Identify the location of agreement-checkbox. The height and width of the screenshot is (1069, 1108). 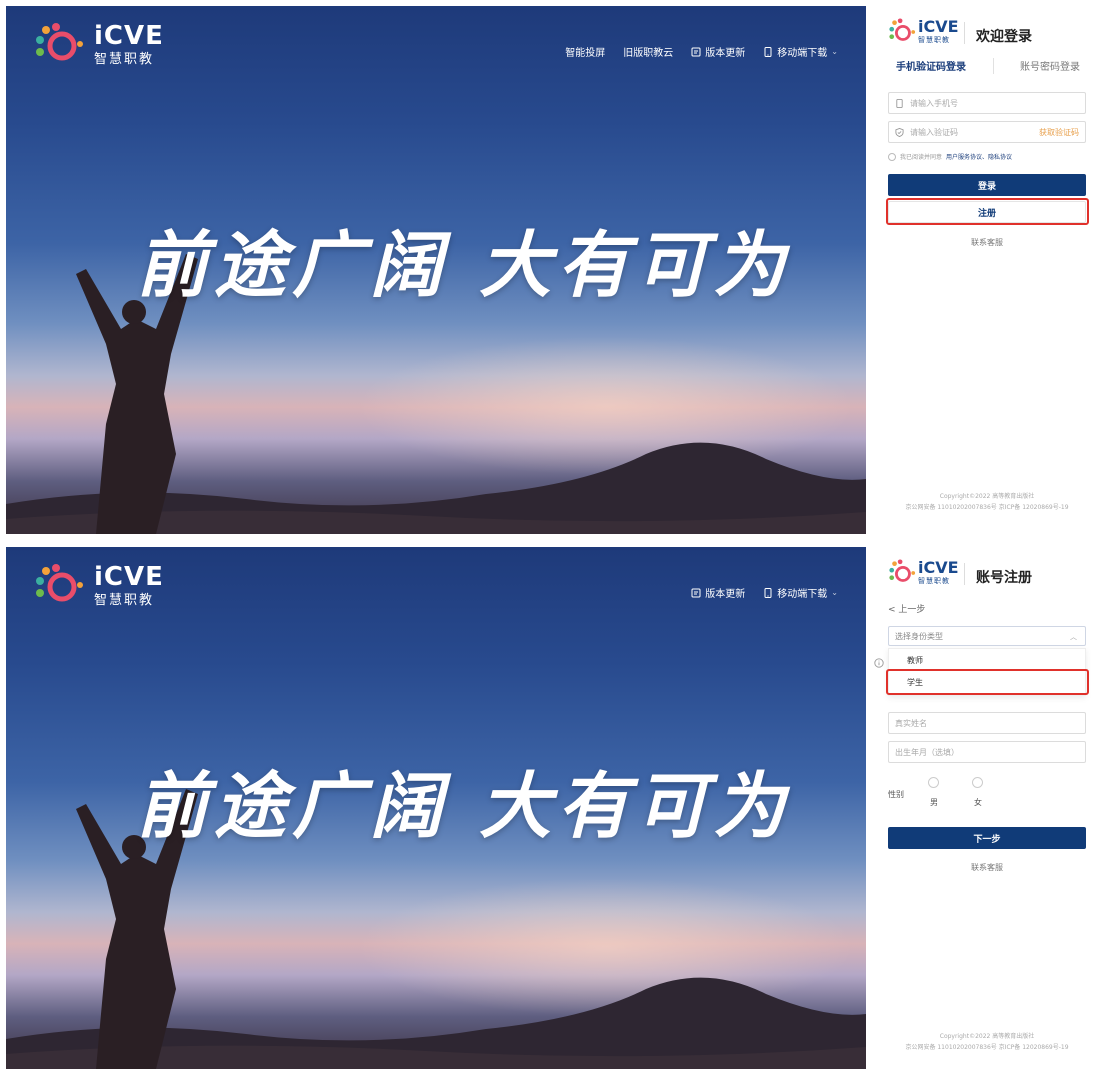
(892, 156).